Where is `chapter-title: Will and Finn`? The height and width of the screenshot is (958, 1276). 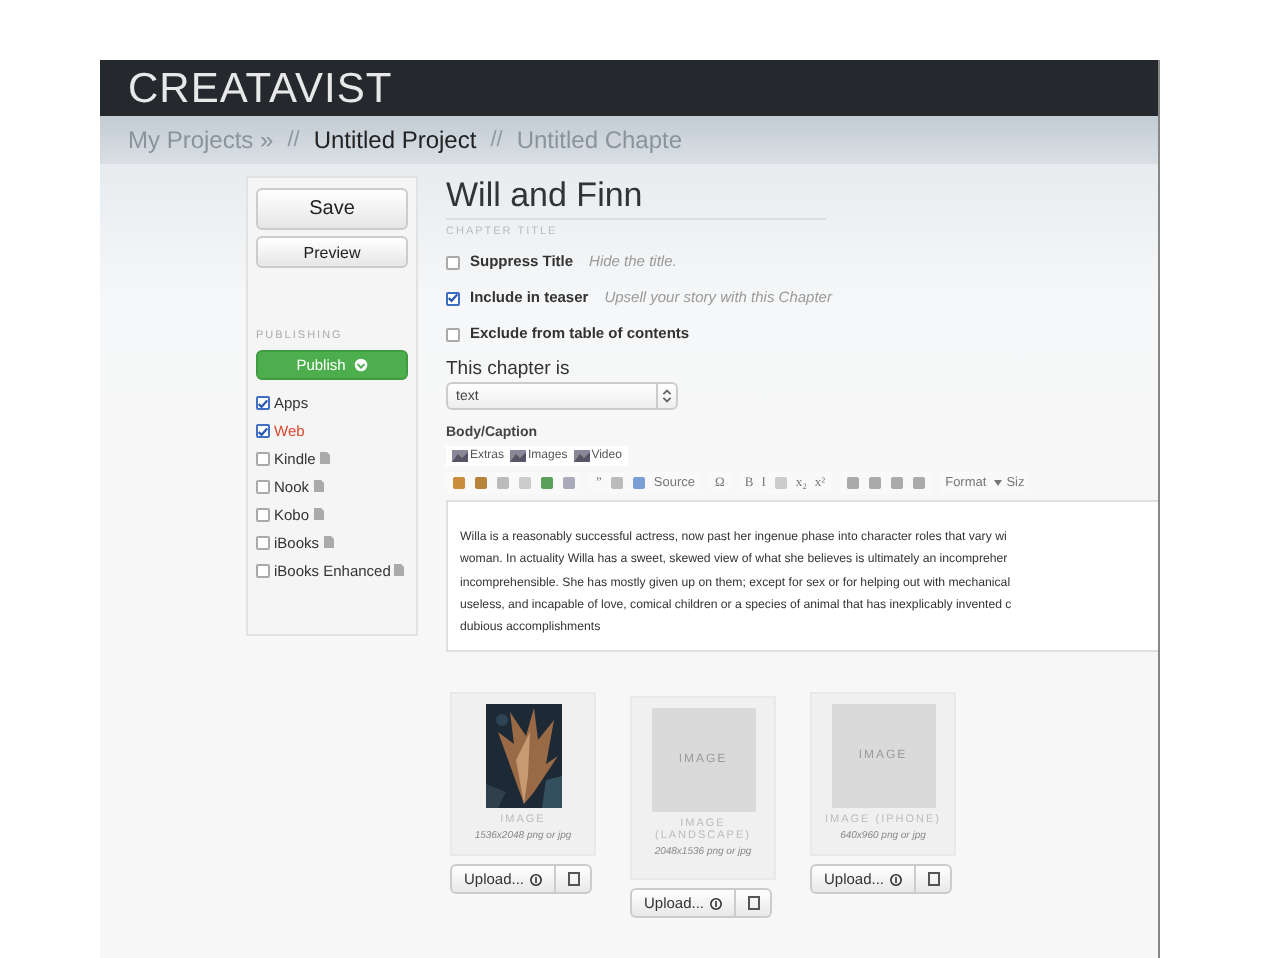
chapter-title: Will and Finn is located at coordinates (636, 198).